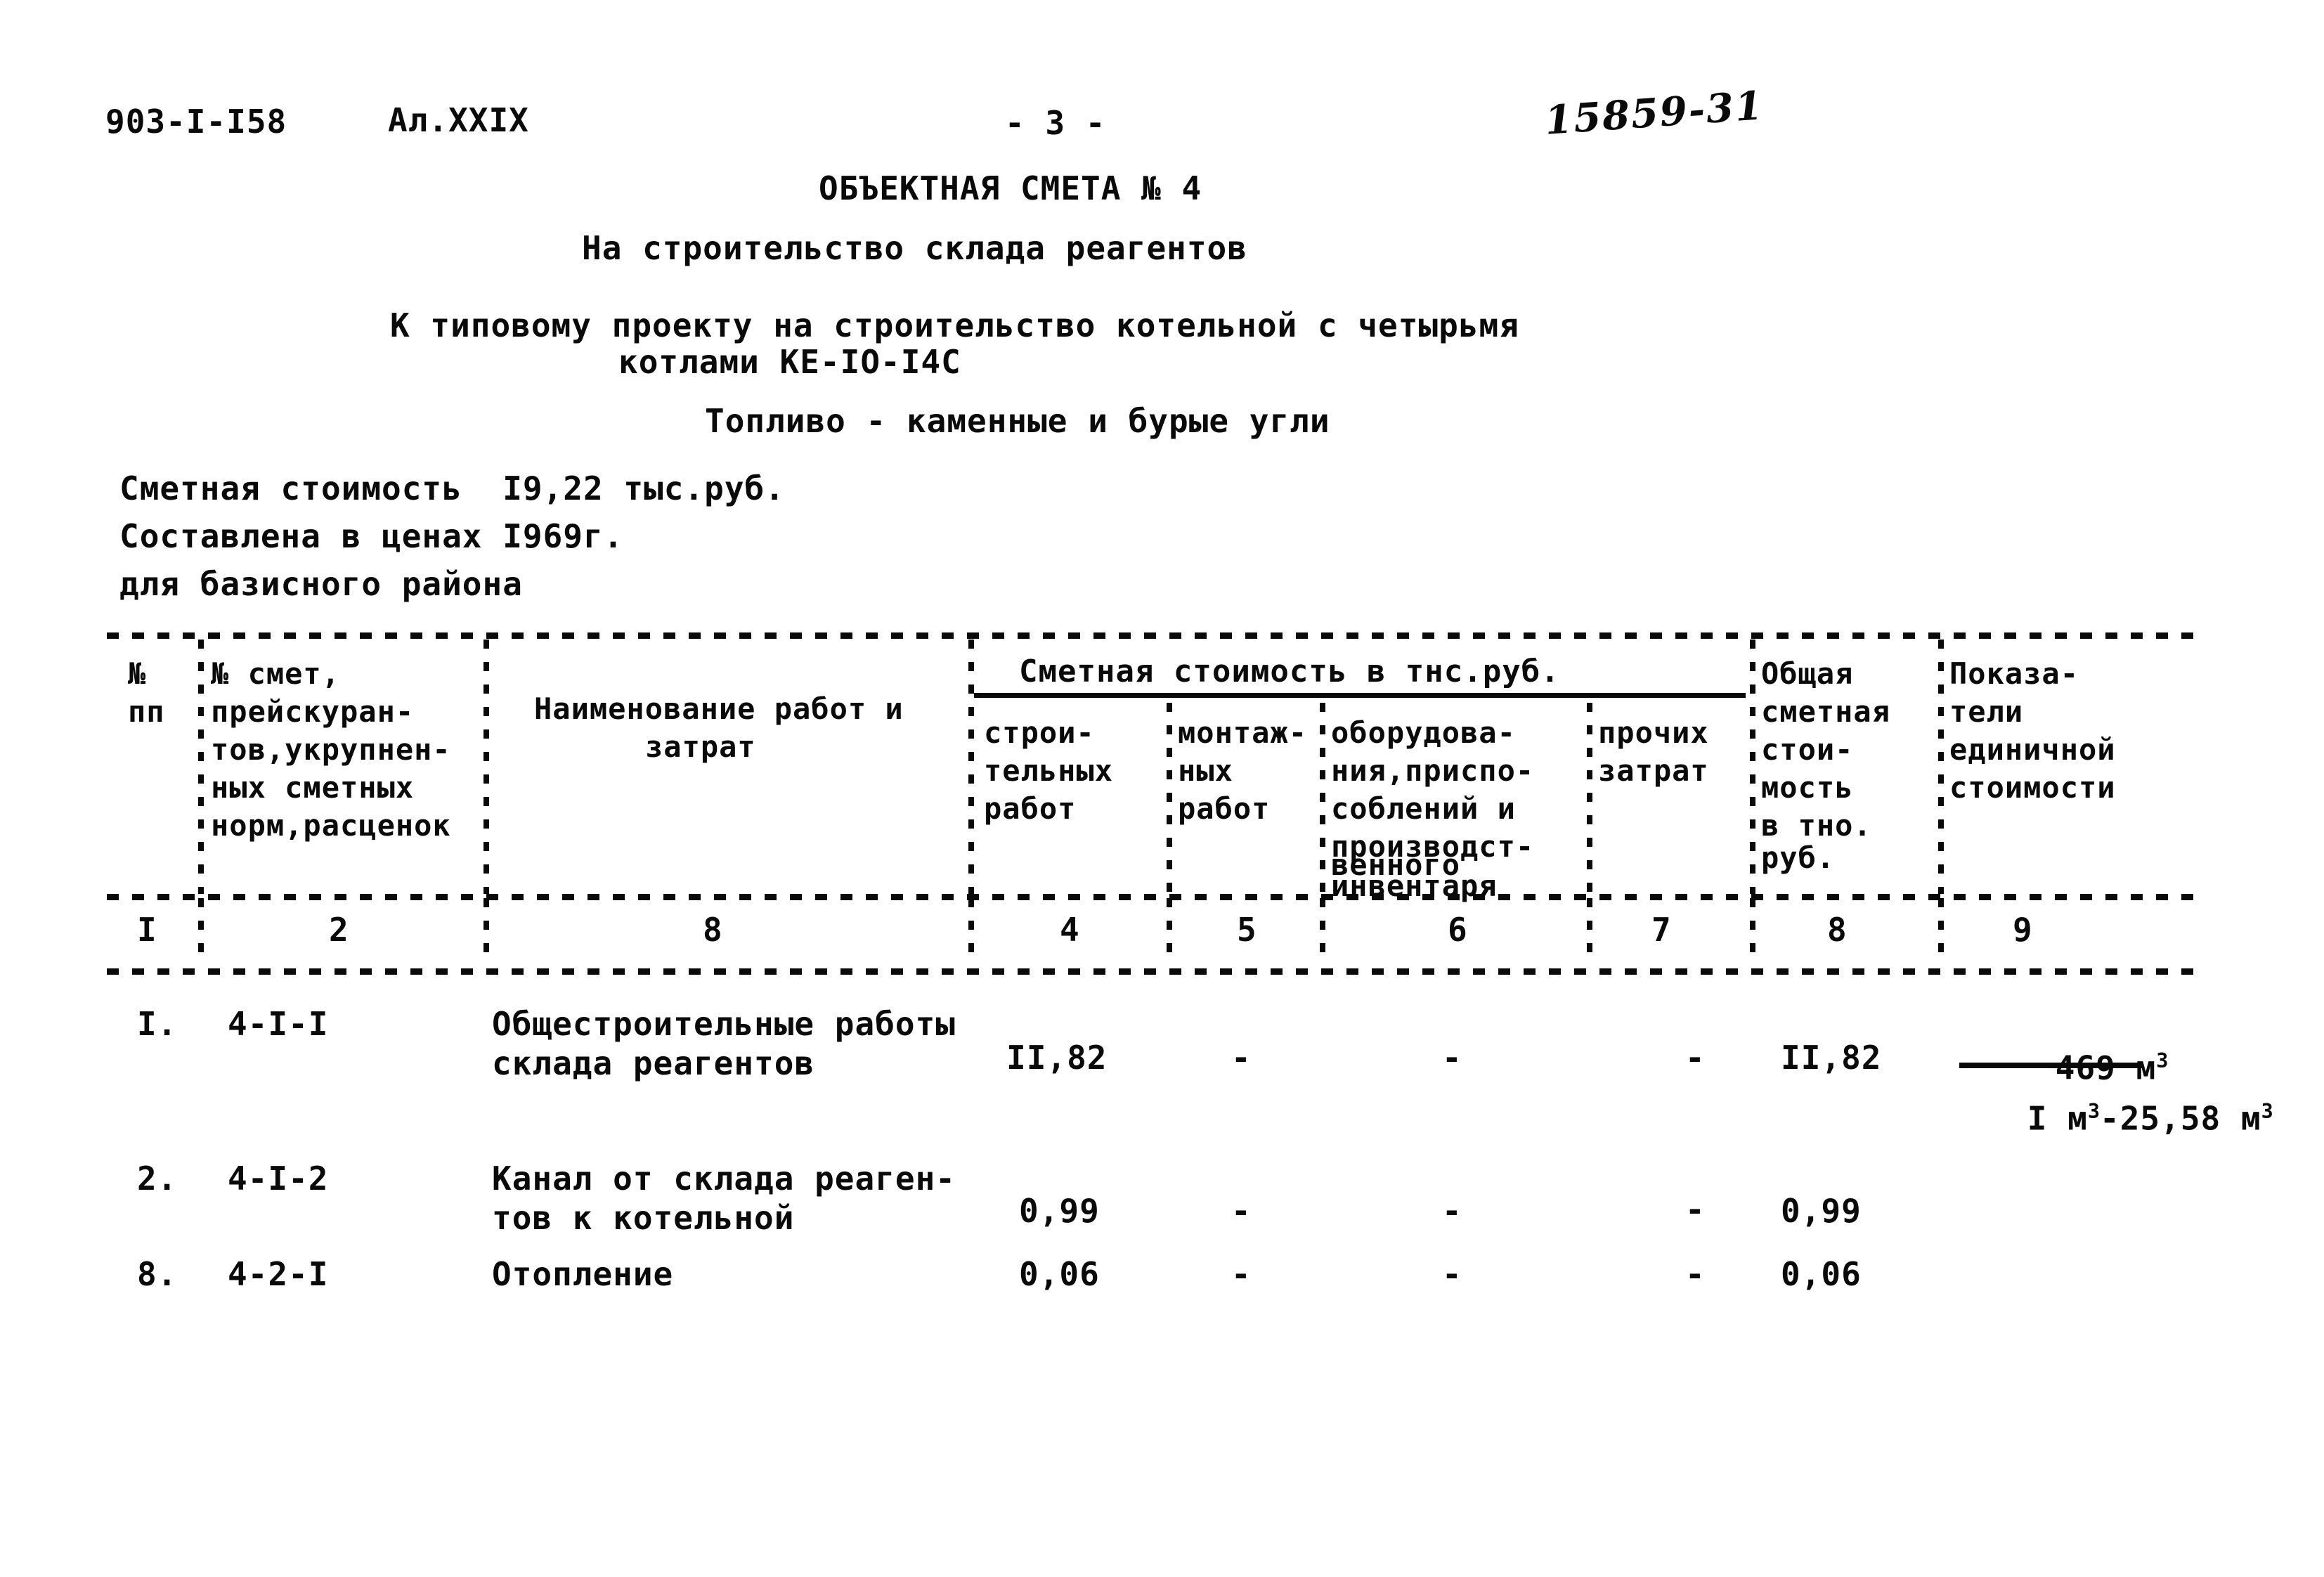  I want to click on col-header-6-line-5: инвентаря, so click(1414, 886).